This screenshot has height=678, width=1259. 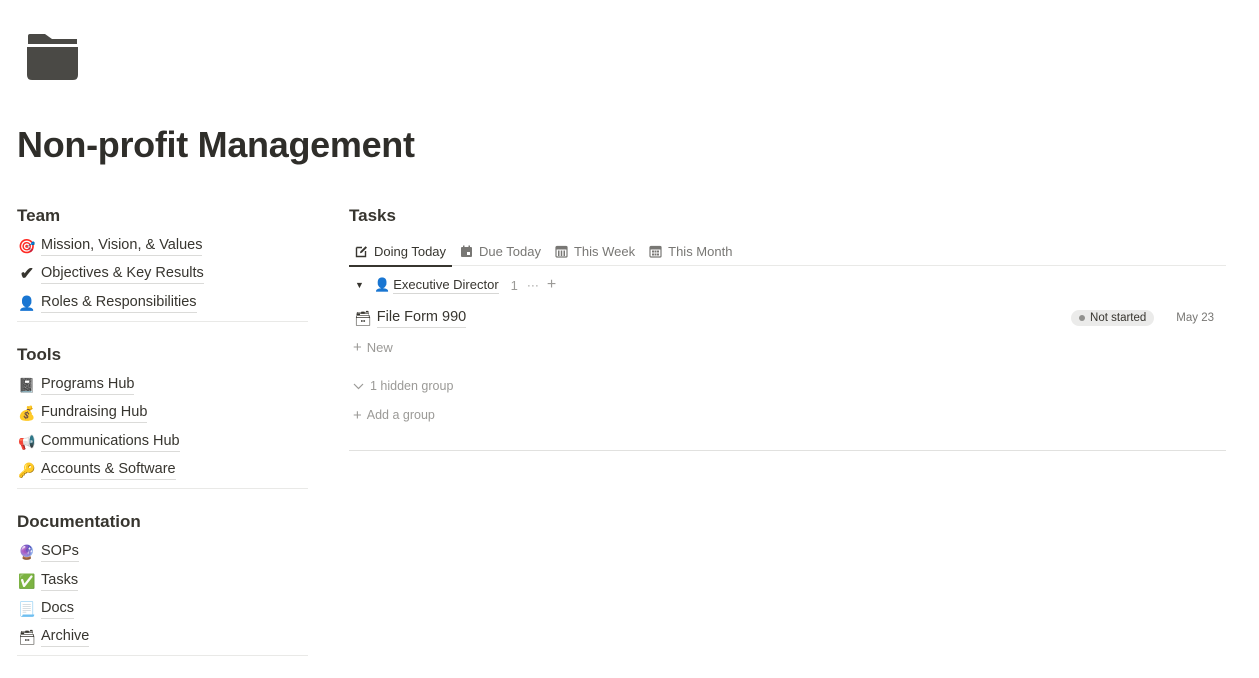 I want to click on new-task-button: + New, so click(x=787, y=347).